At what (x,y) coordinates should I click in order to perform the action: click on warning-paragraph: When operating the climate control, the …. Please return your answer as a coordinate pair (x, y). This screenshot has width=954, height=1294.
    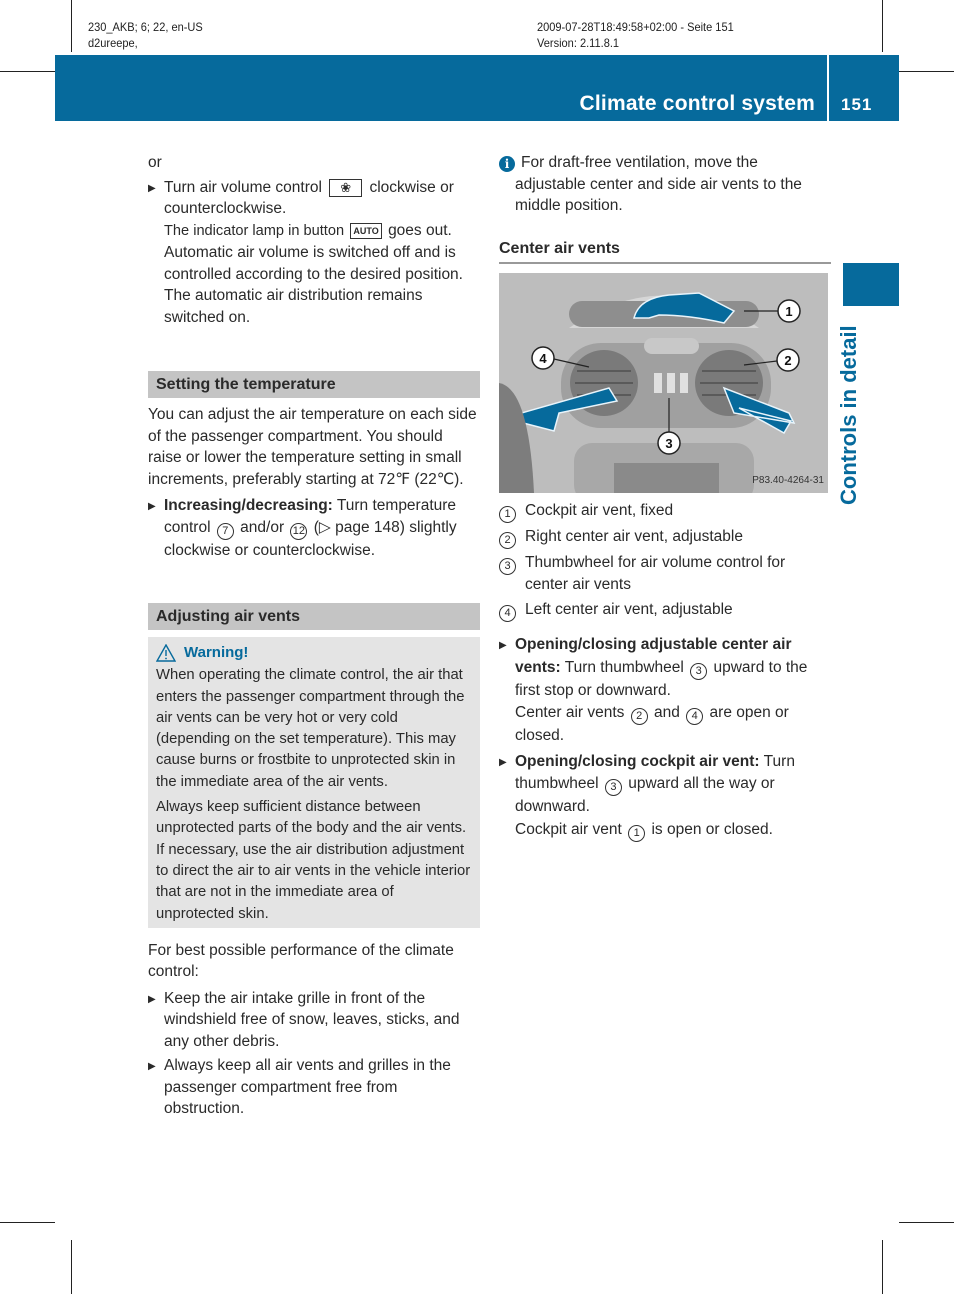
    Looking at the image, I should click on (310, 728).